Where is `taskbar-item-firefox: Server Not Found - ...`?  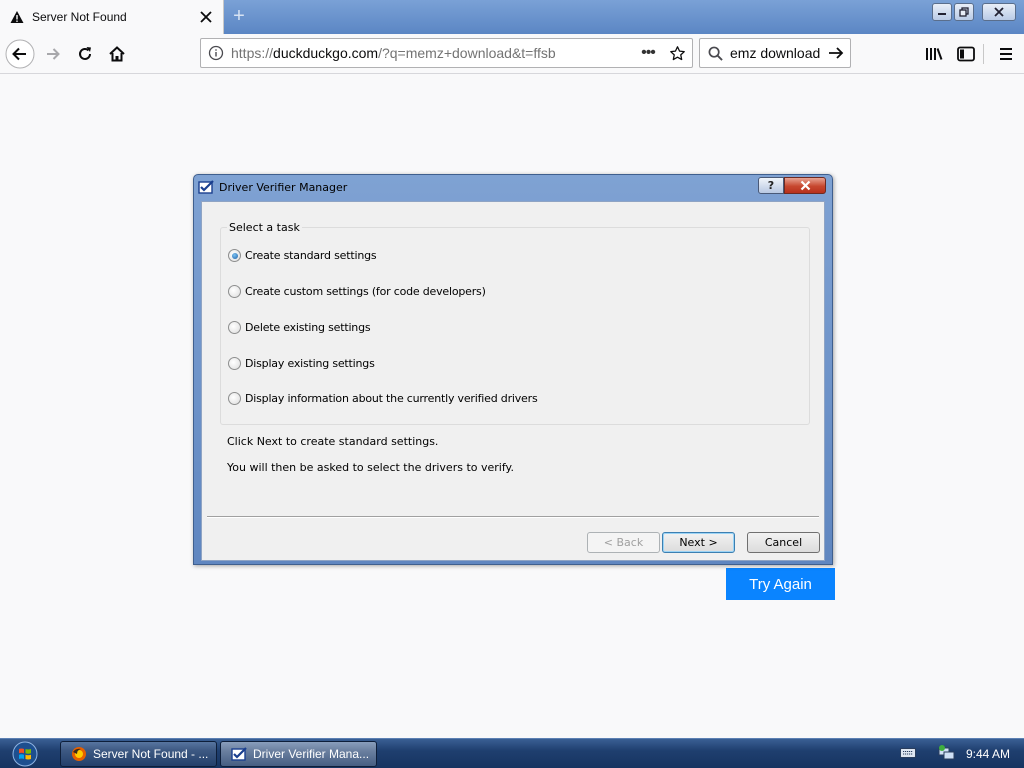
taskbar-item-firefox: Server Not Found - ... is located at coordinates (138, 754).